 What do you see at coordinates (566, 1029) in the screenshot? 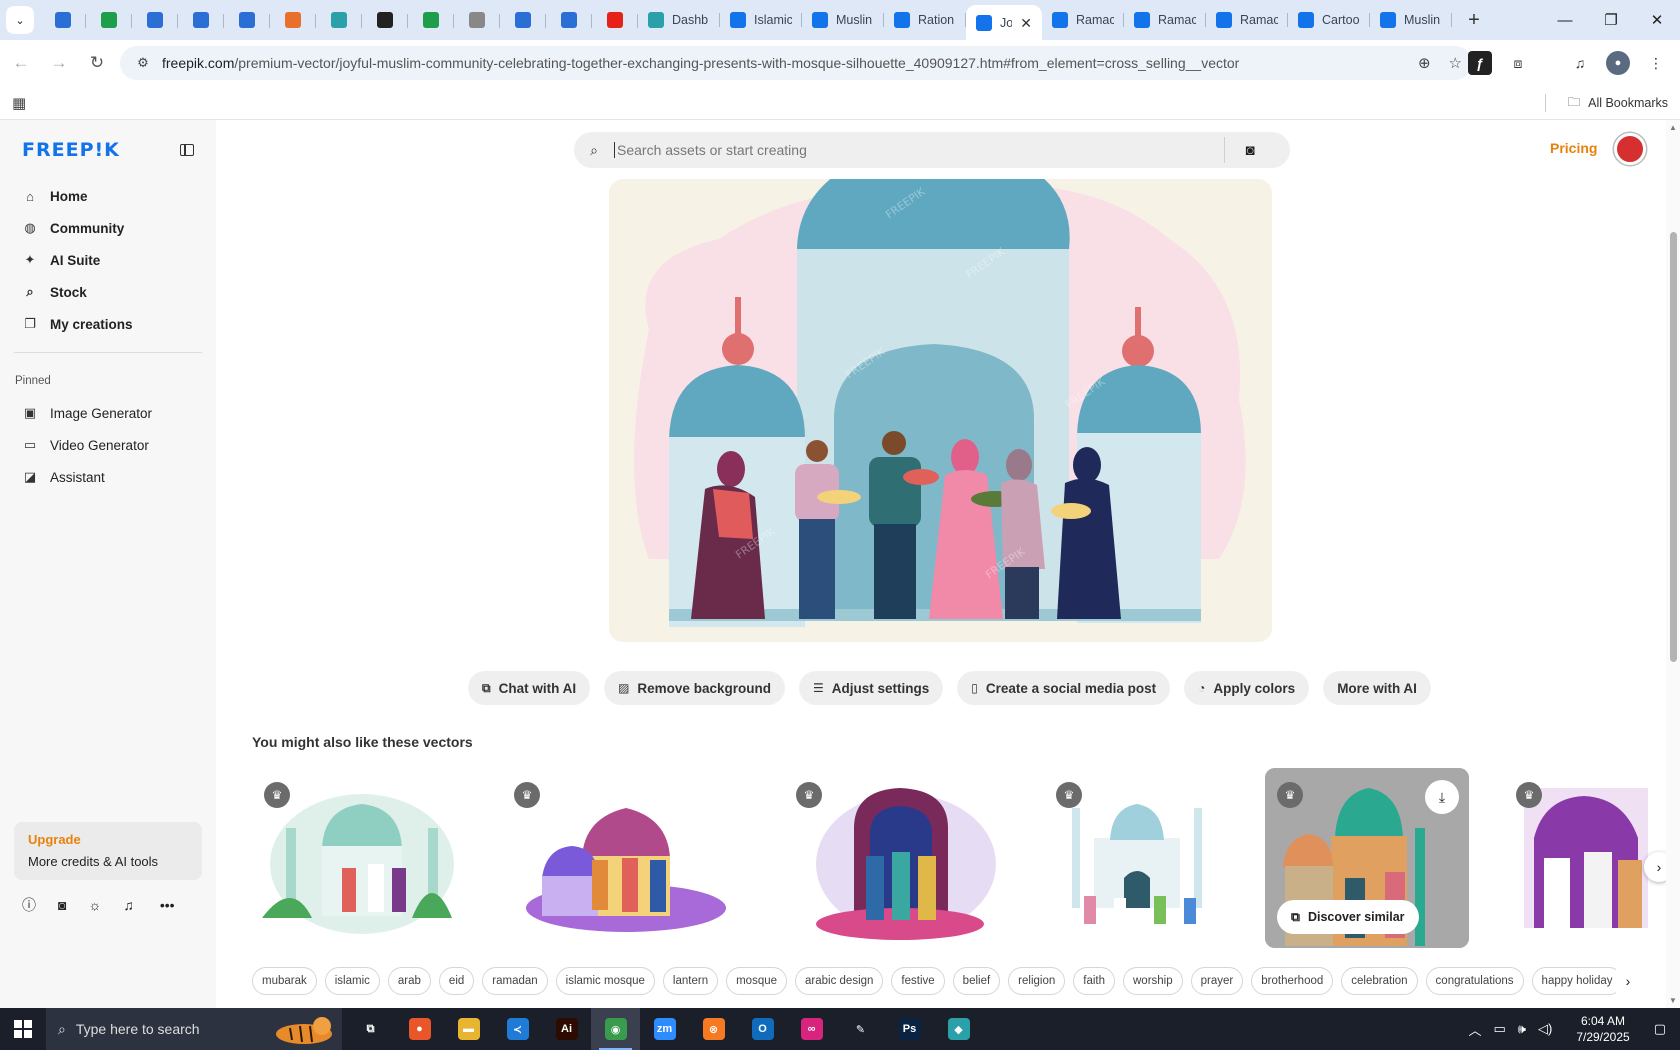
I see `taskbar-app-illustrator: Ai` at bounding box center [566, 1029].